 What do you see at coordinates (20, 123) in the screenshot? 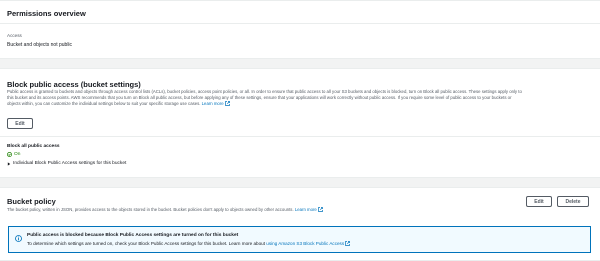
I see `edit-block-public-access-button: Edit` at bounding box center [20, 123].